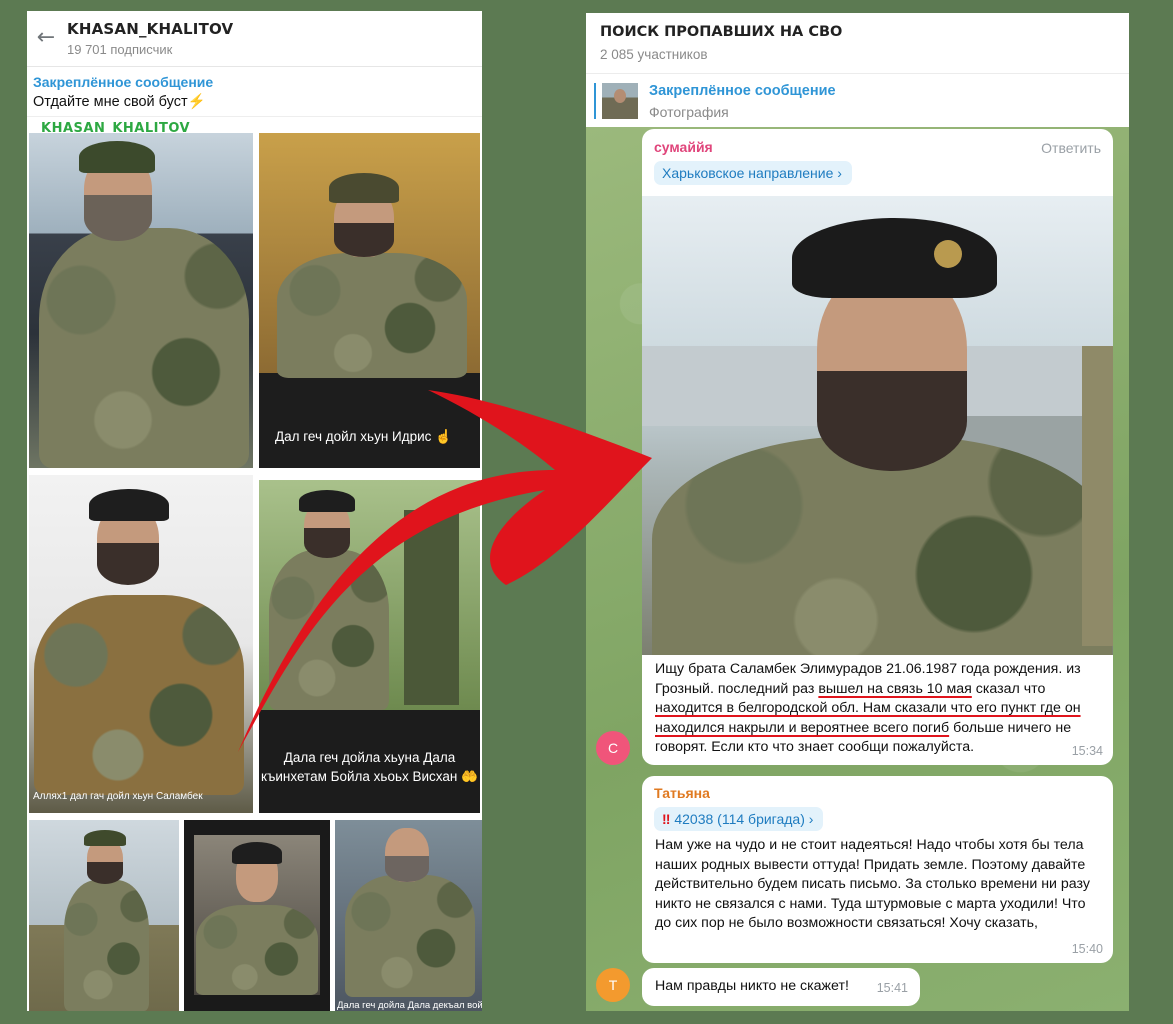  I want to click on message-author: Татьяна, so click(682, 793).